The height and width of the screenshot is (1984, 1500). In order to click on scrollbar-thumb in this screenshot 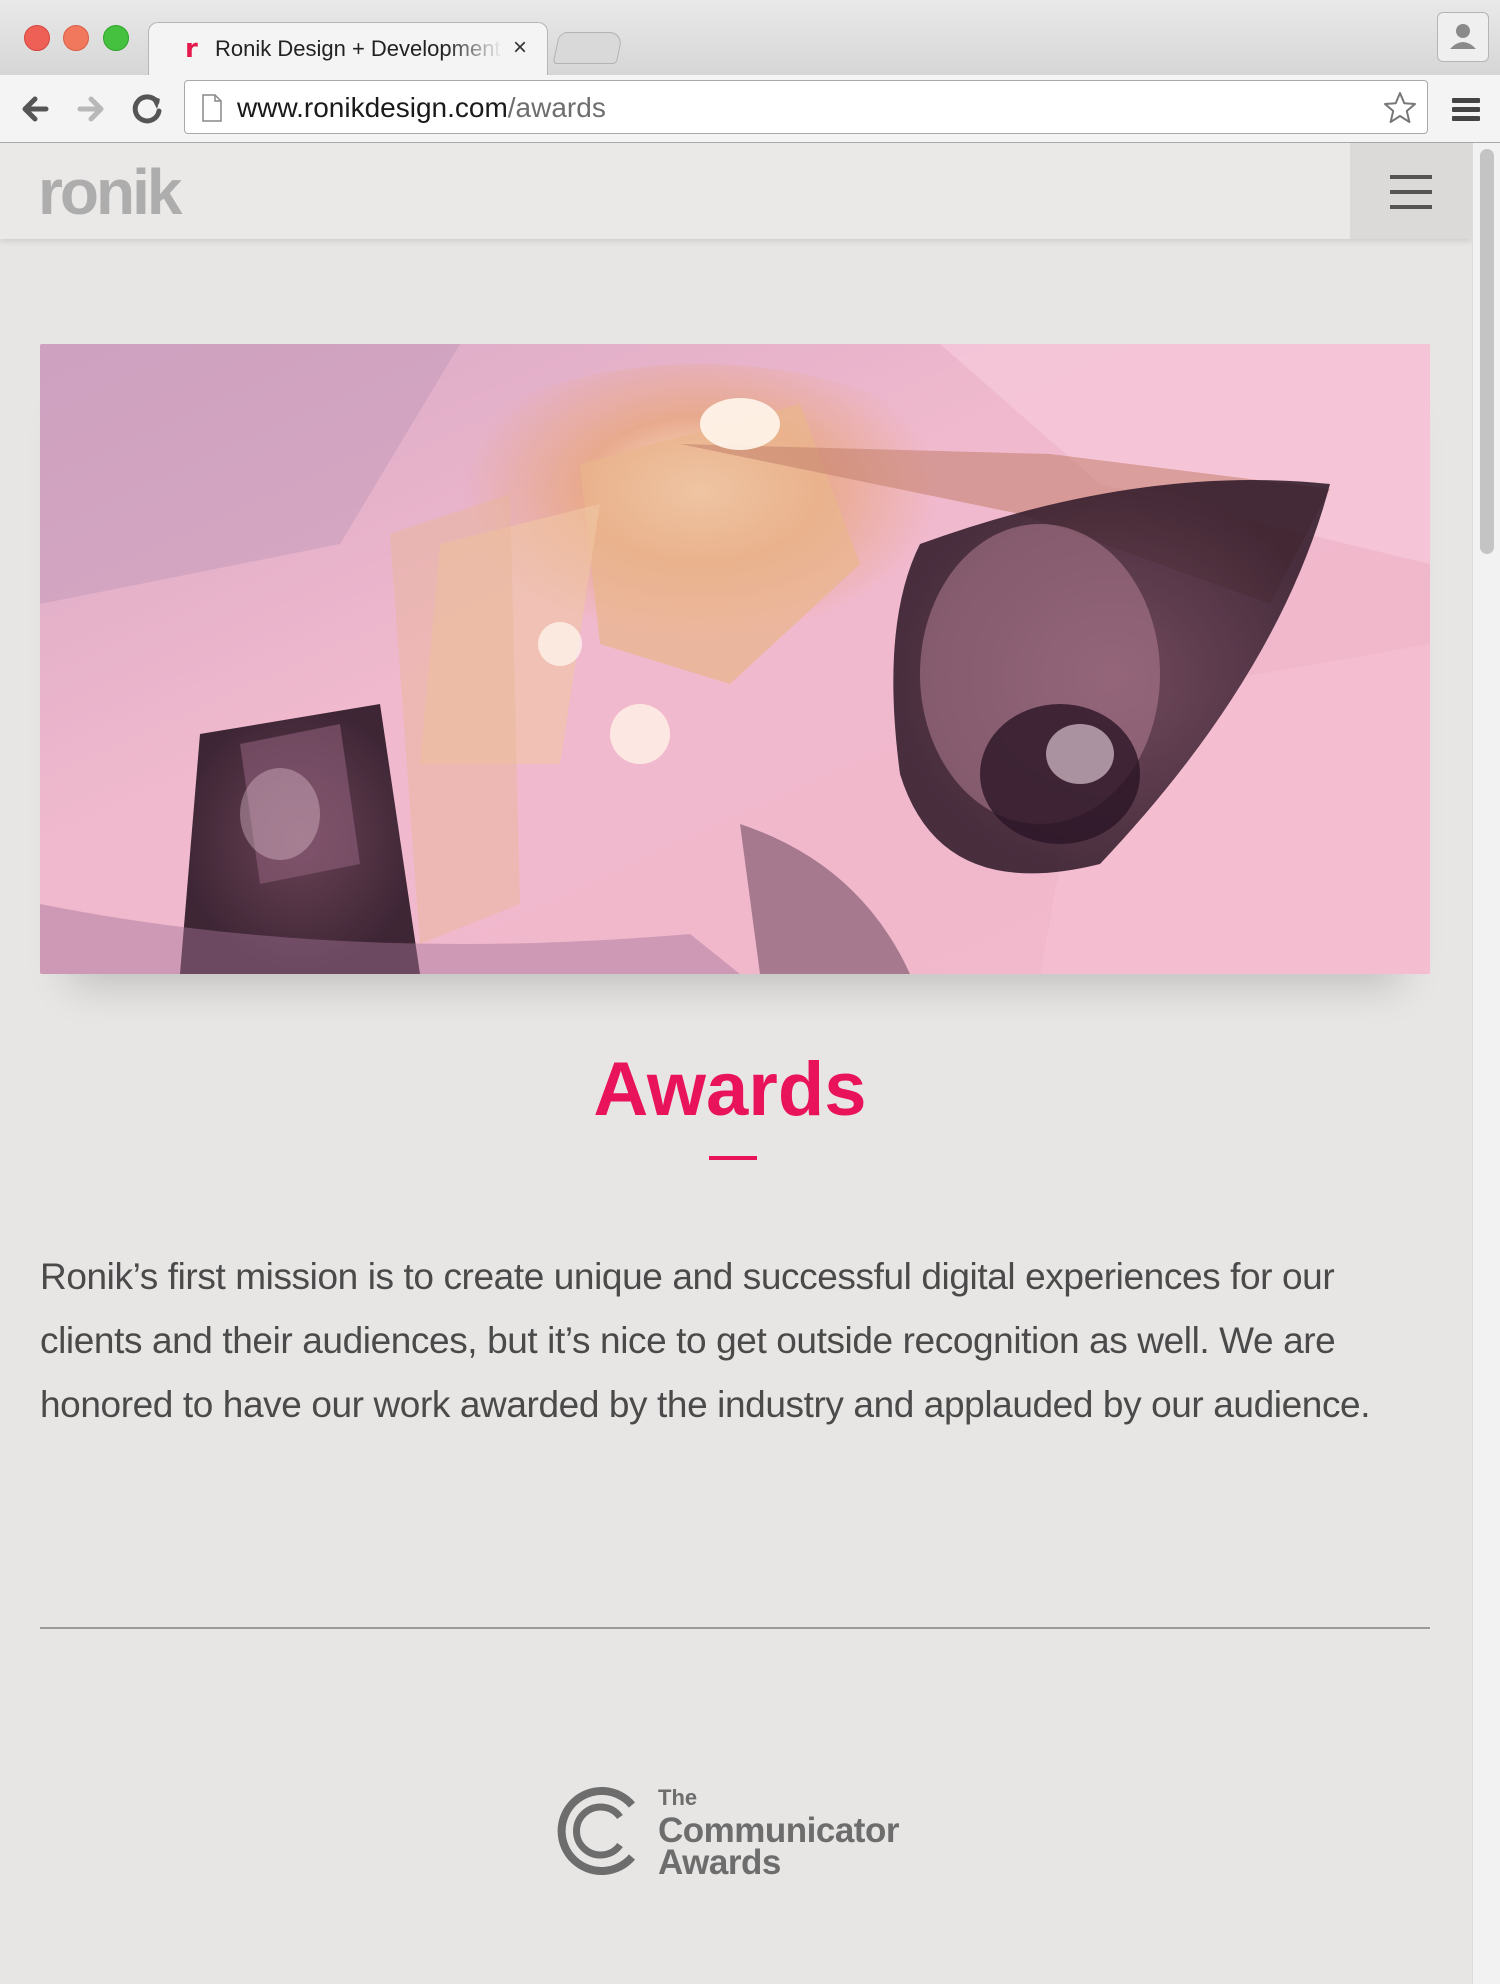, I will do `click(1487, 351)`.